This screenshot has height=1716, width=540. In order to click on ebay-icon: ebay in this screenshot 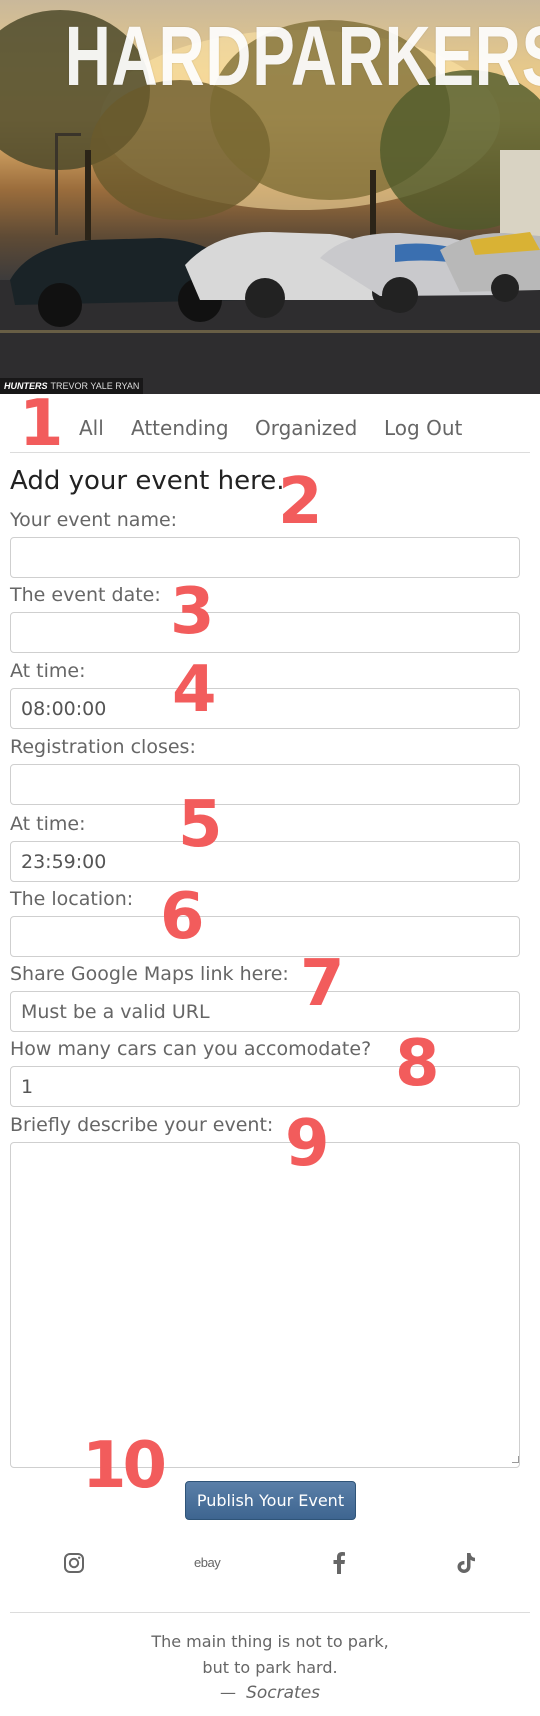, I will do `click(207, 1562)`.